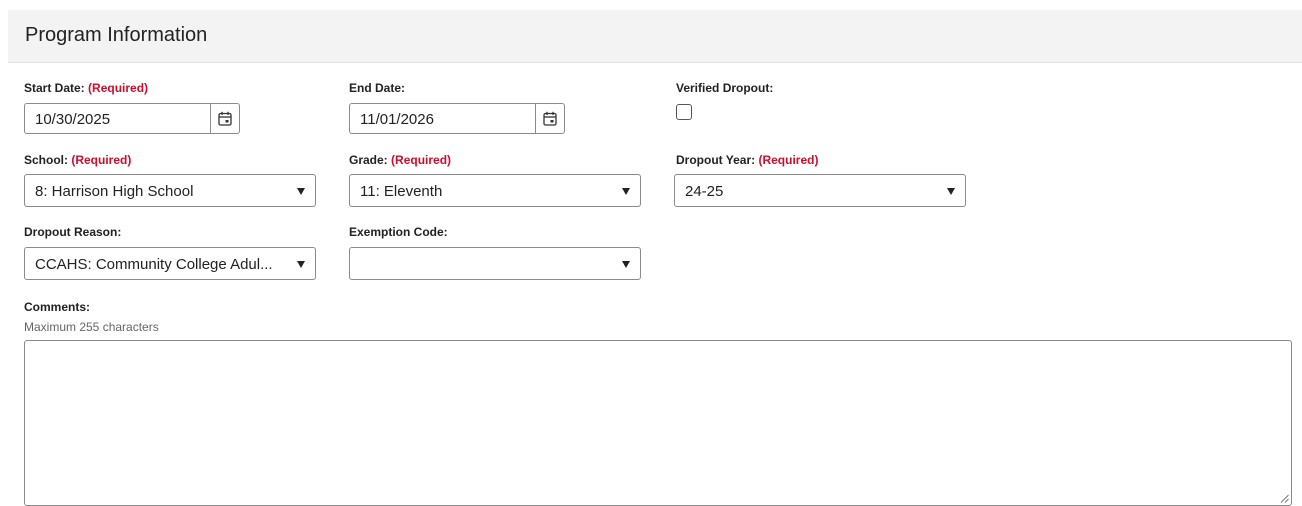 Image resolution: width=1302 pixels, height=506 pixels. Describe the element at coordinates (132, 118) in the screenshot. I see `start-date-input: 10/30/2025` at that location.